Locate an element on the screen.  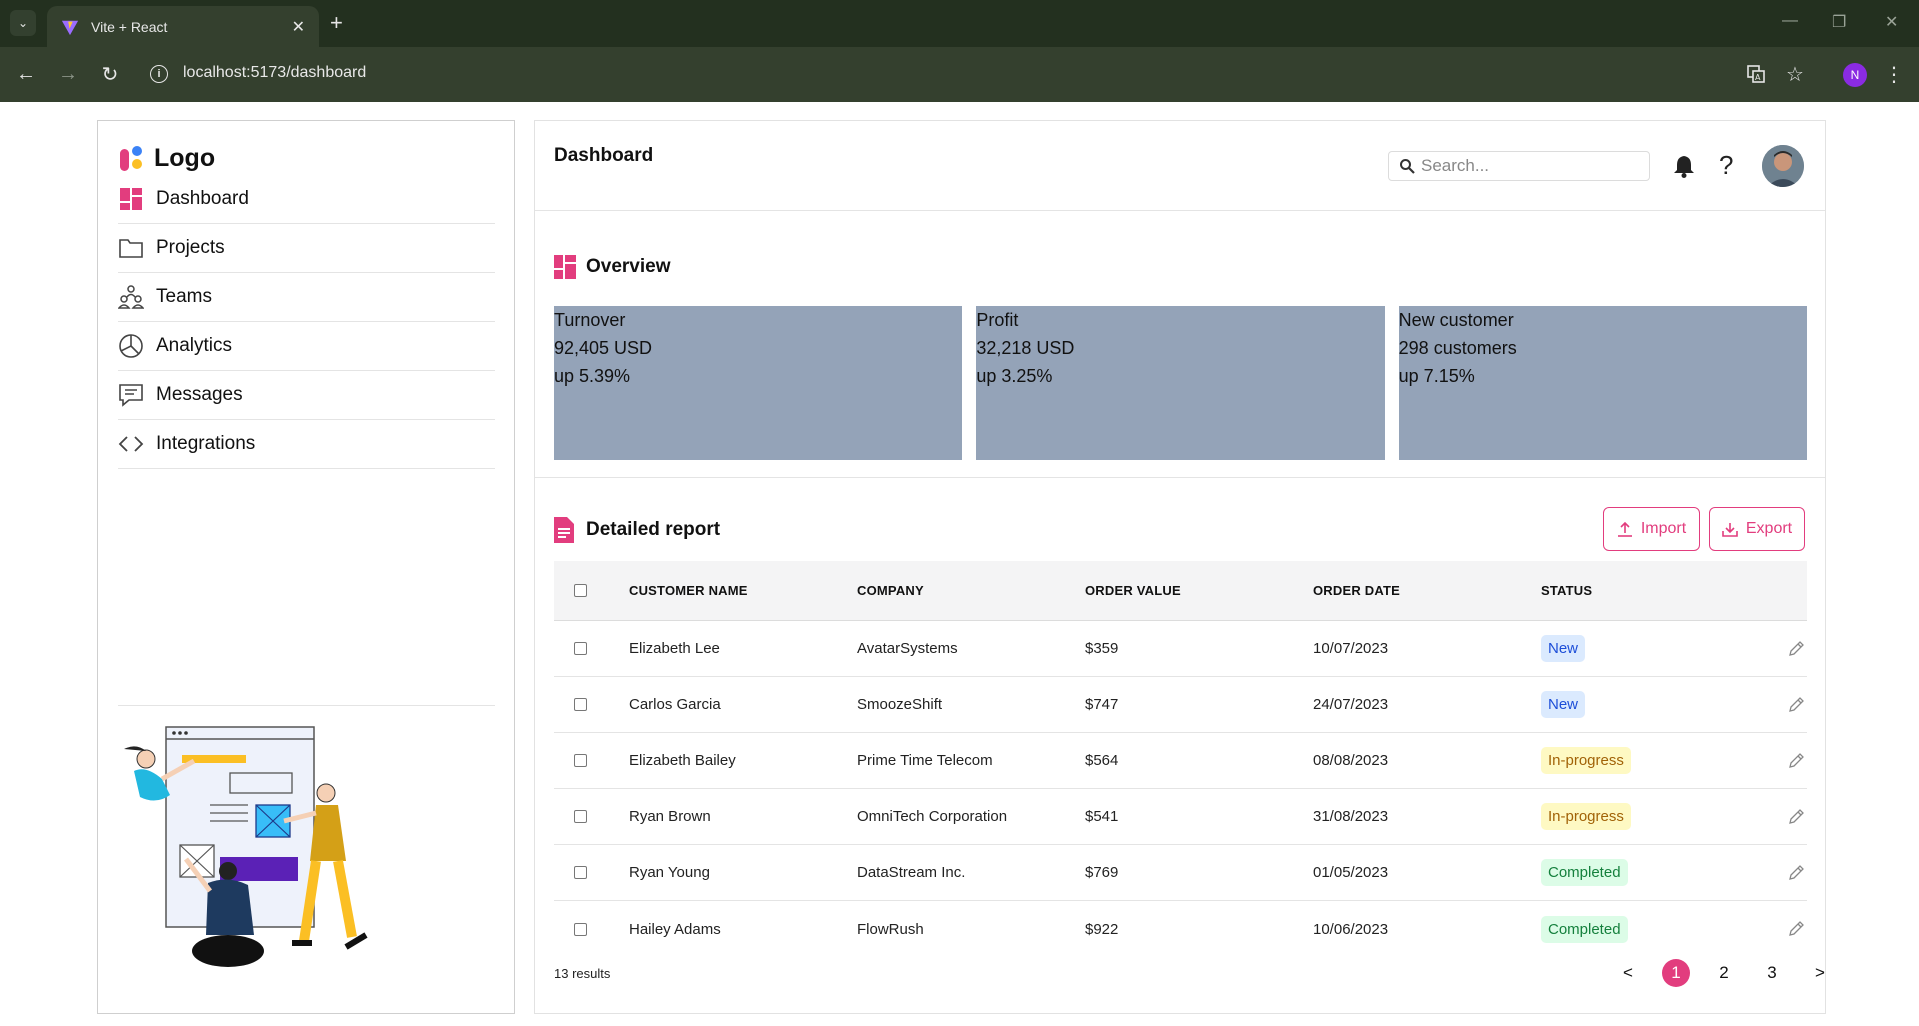
company: FlowRush is located at coordinates (890, 929).